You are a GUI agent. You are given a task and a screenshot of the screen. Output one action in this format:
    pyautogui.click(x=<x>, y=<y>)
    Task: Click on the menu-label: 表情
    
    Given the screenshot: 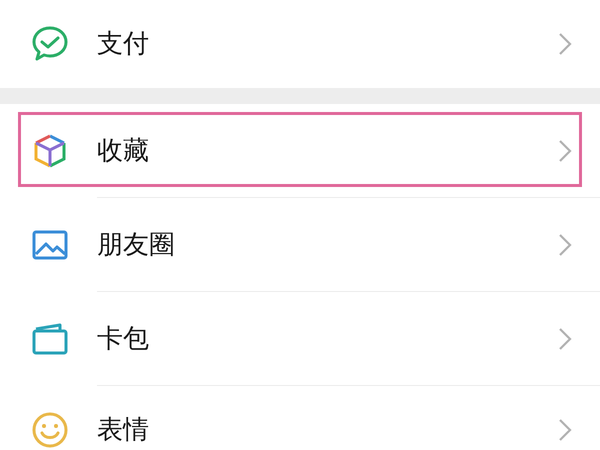 What is the action you would take?
    pyautogui.click(x=123, y=430)
    